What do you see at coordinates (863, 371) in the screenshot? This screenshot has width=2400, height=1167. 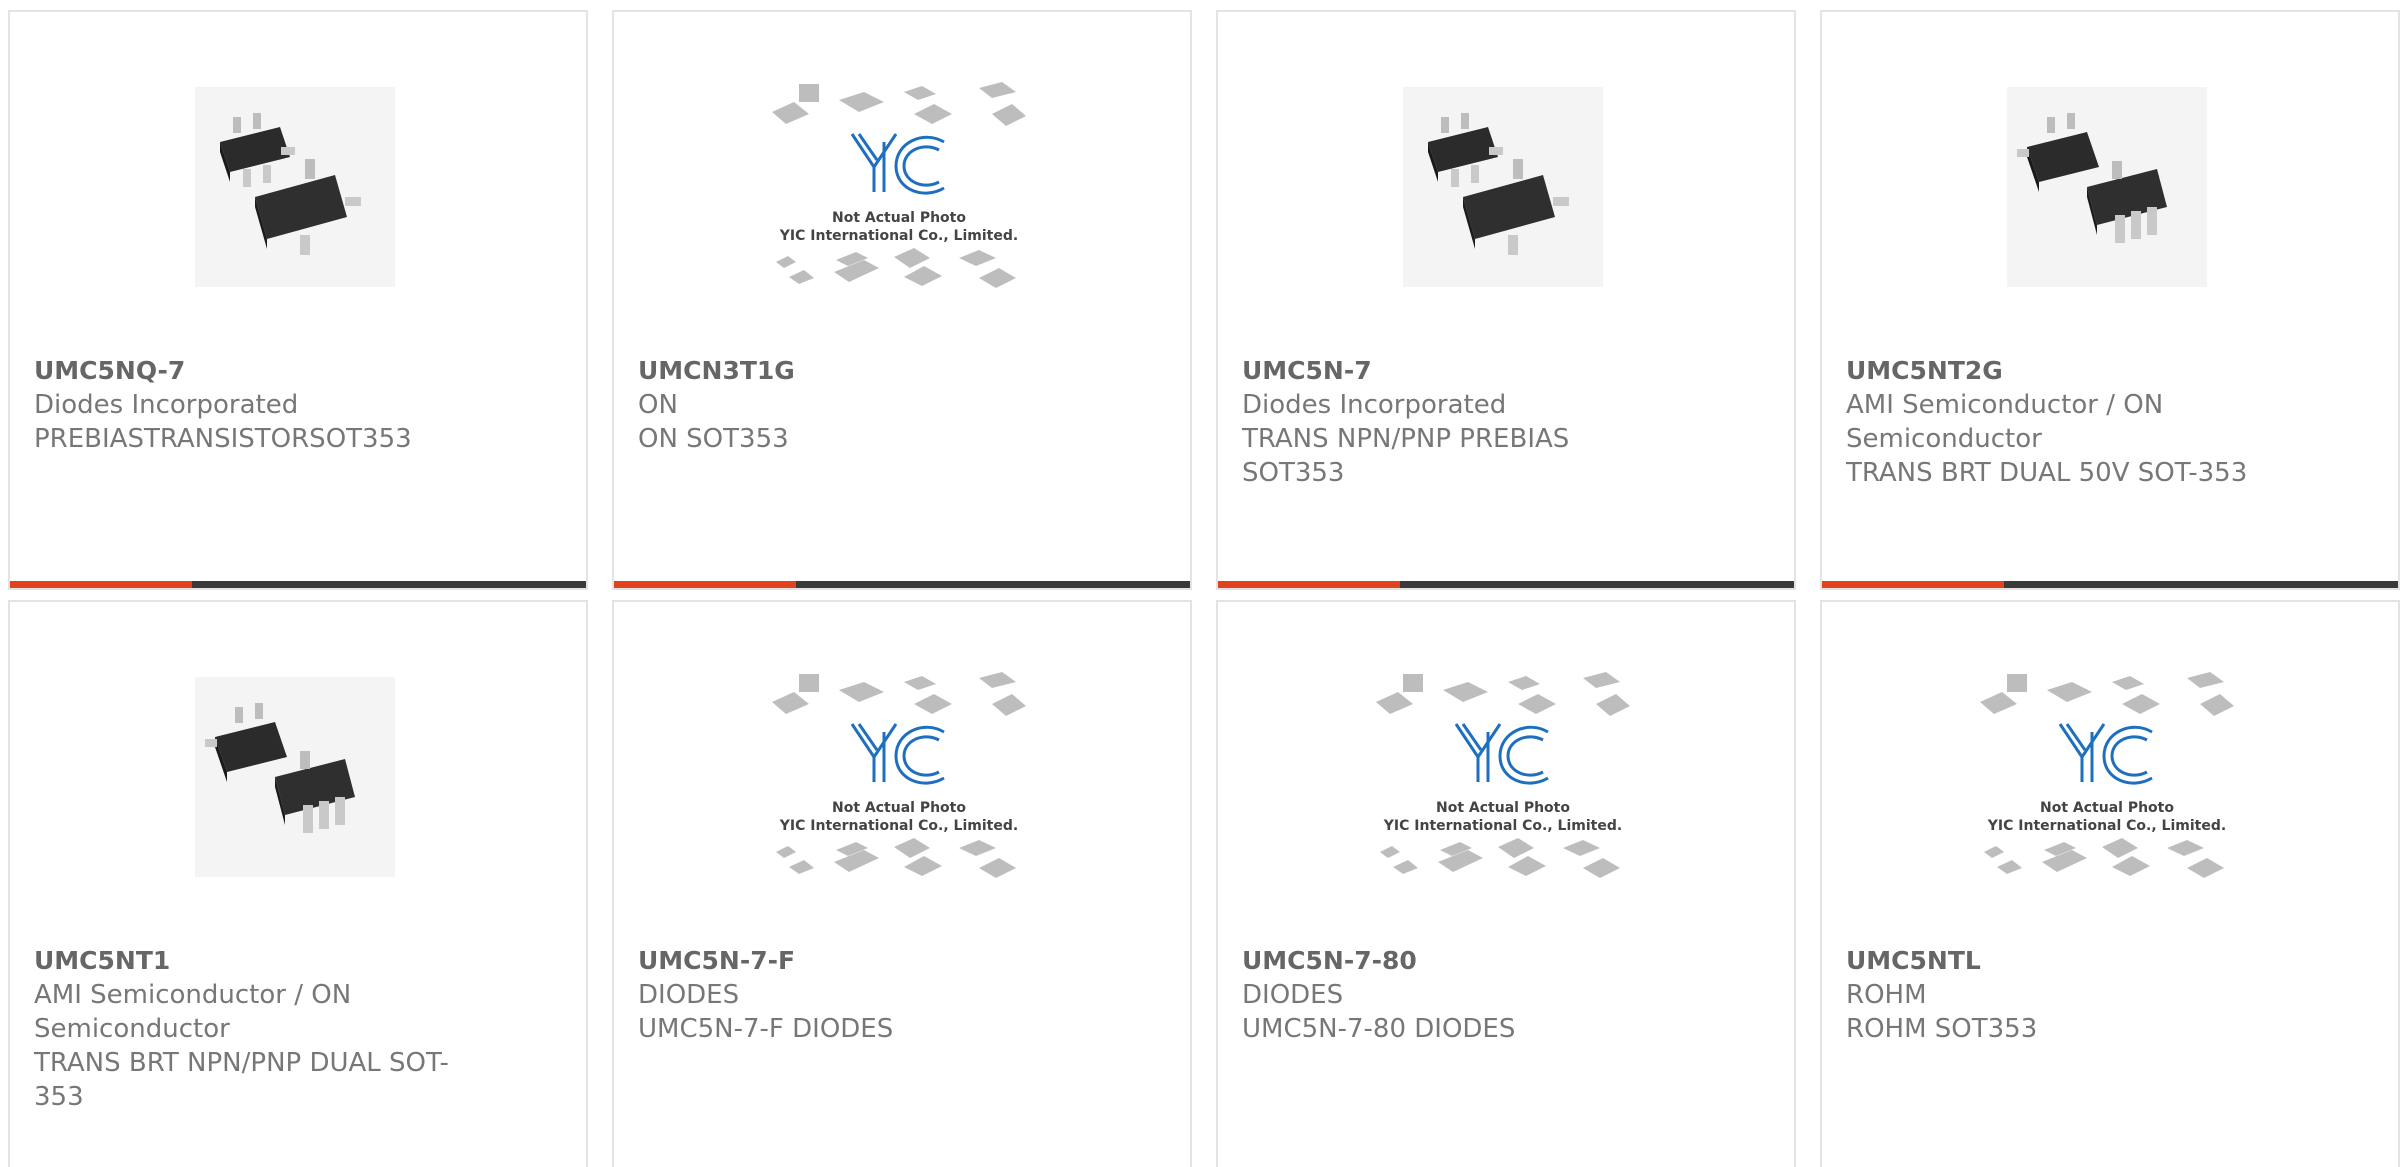 I see `part-number: UMCN3T1G` at bounding box center [863, 371].